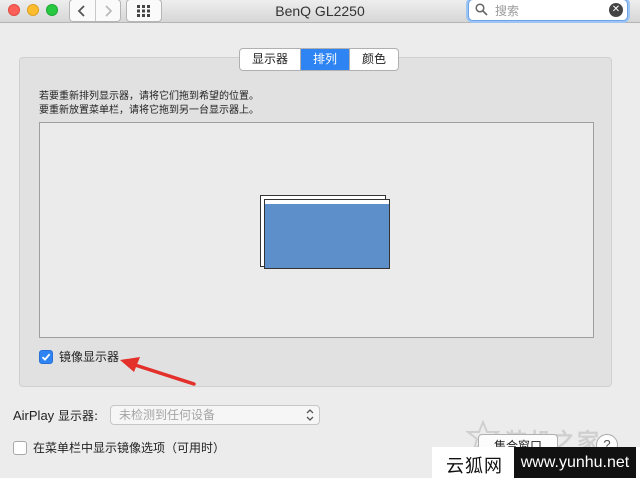 The height and width of the screenshot is (478, 640). I want to click on clear-icon: ✕, so click(616, 10).